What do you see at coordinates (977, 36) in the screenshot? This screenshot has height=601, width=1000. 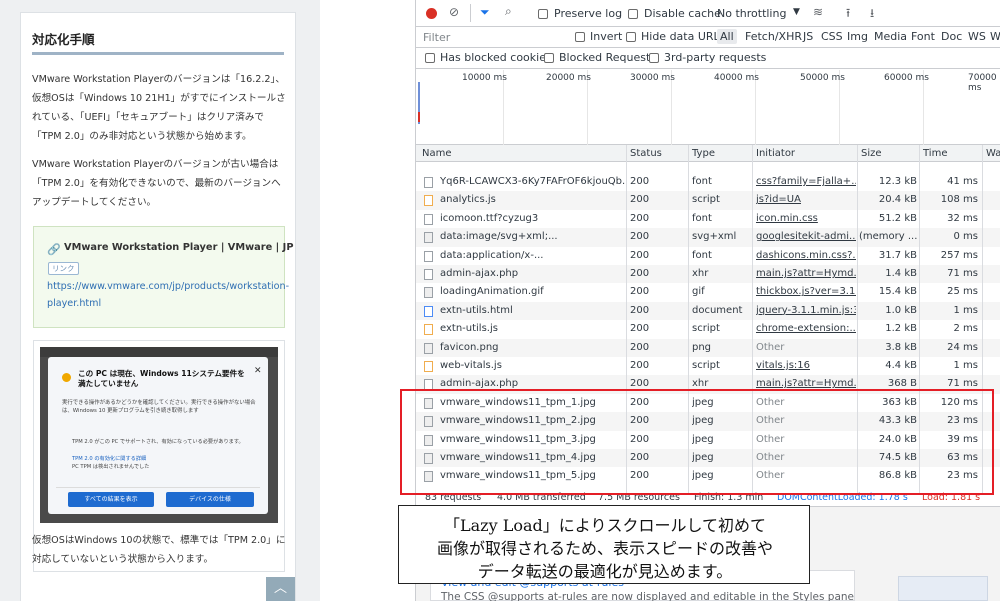 I see `type-filter-ws: WS` at bounding box center [977, 36].